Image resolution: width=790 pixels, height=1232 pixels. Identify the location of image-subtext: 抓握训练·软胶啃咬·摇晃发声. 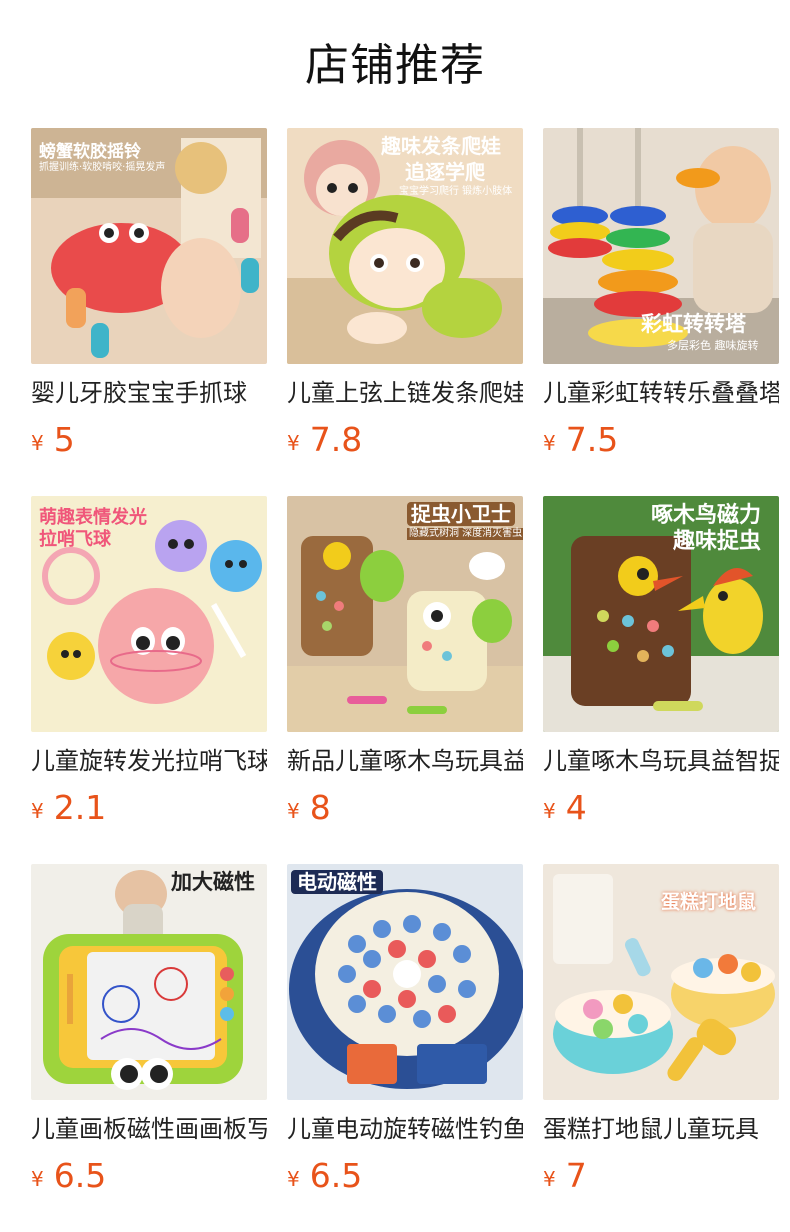
(102, 167).